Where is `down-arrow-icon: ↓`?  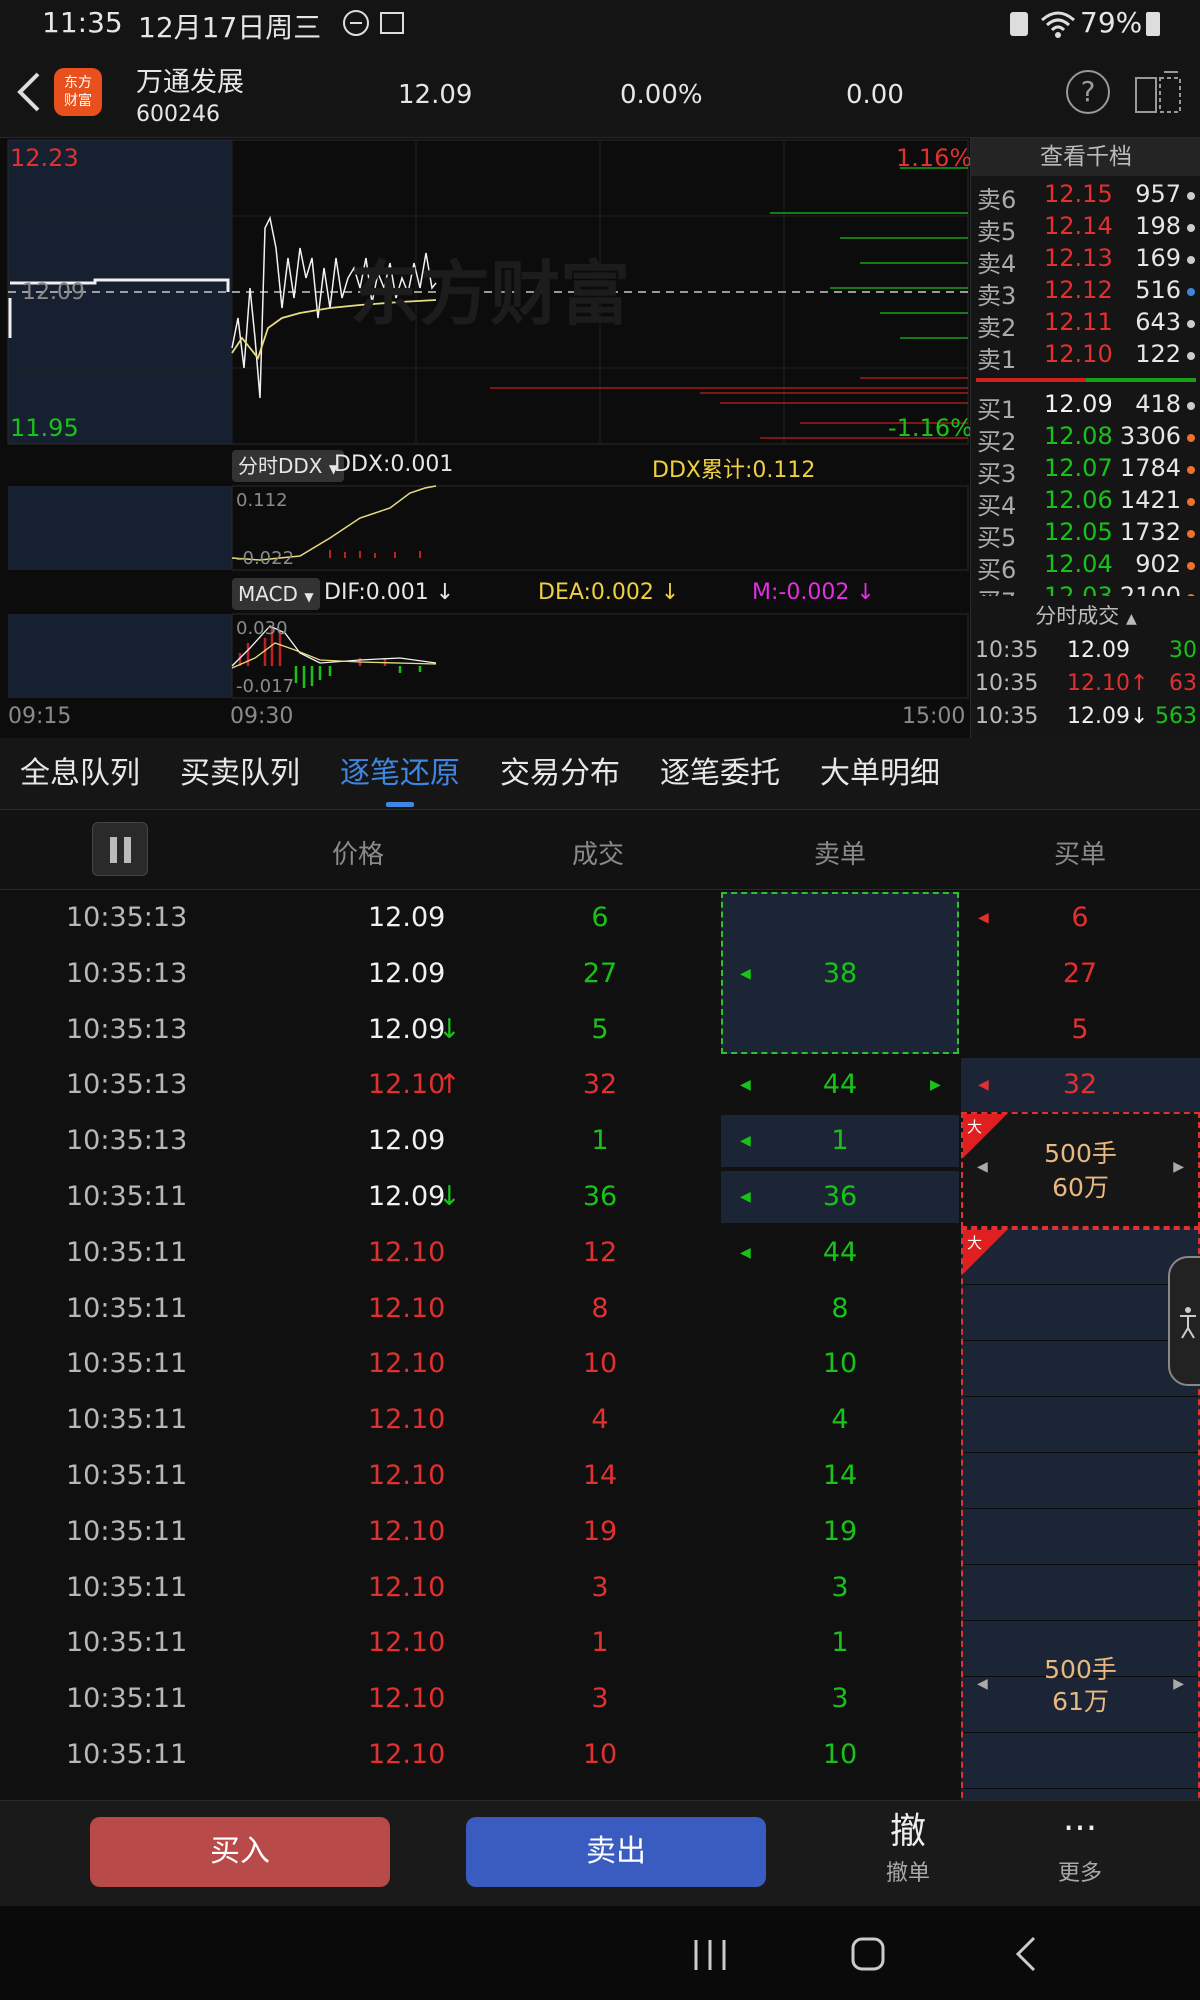
down-arrow-icon: ↓ is located at coordinates (449, 1029).